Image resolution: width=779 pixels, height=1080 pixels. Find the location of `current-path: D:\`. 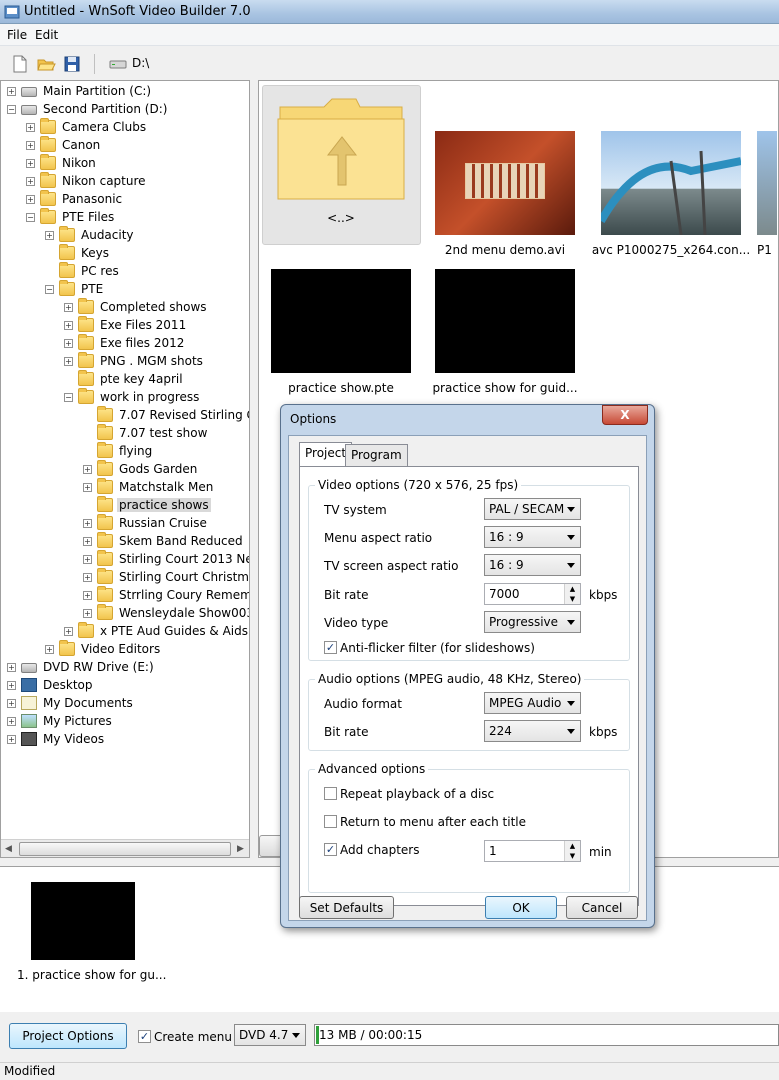

current-path: D:\ is located at coordinates (140, 63).